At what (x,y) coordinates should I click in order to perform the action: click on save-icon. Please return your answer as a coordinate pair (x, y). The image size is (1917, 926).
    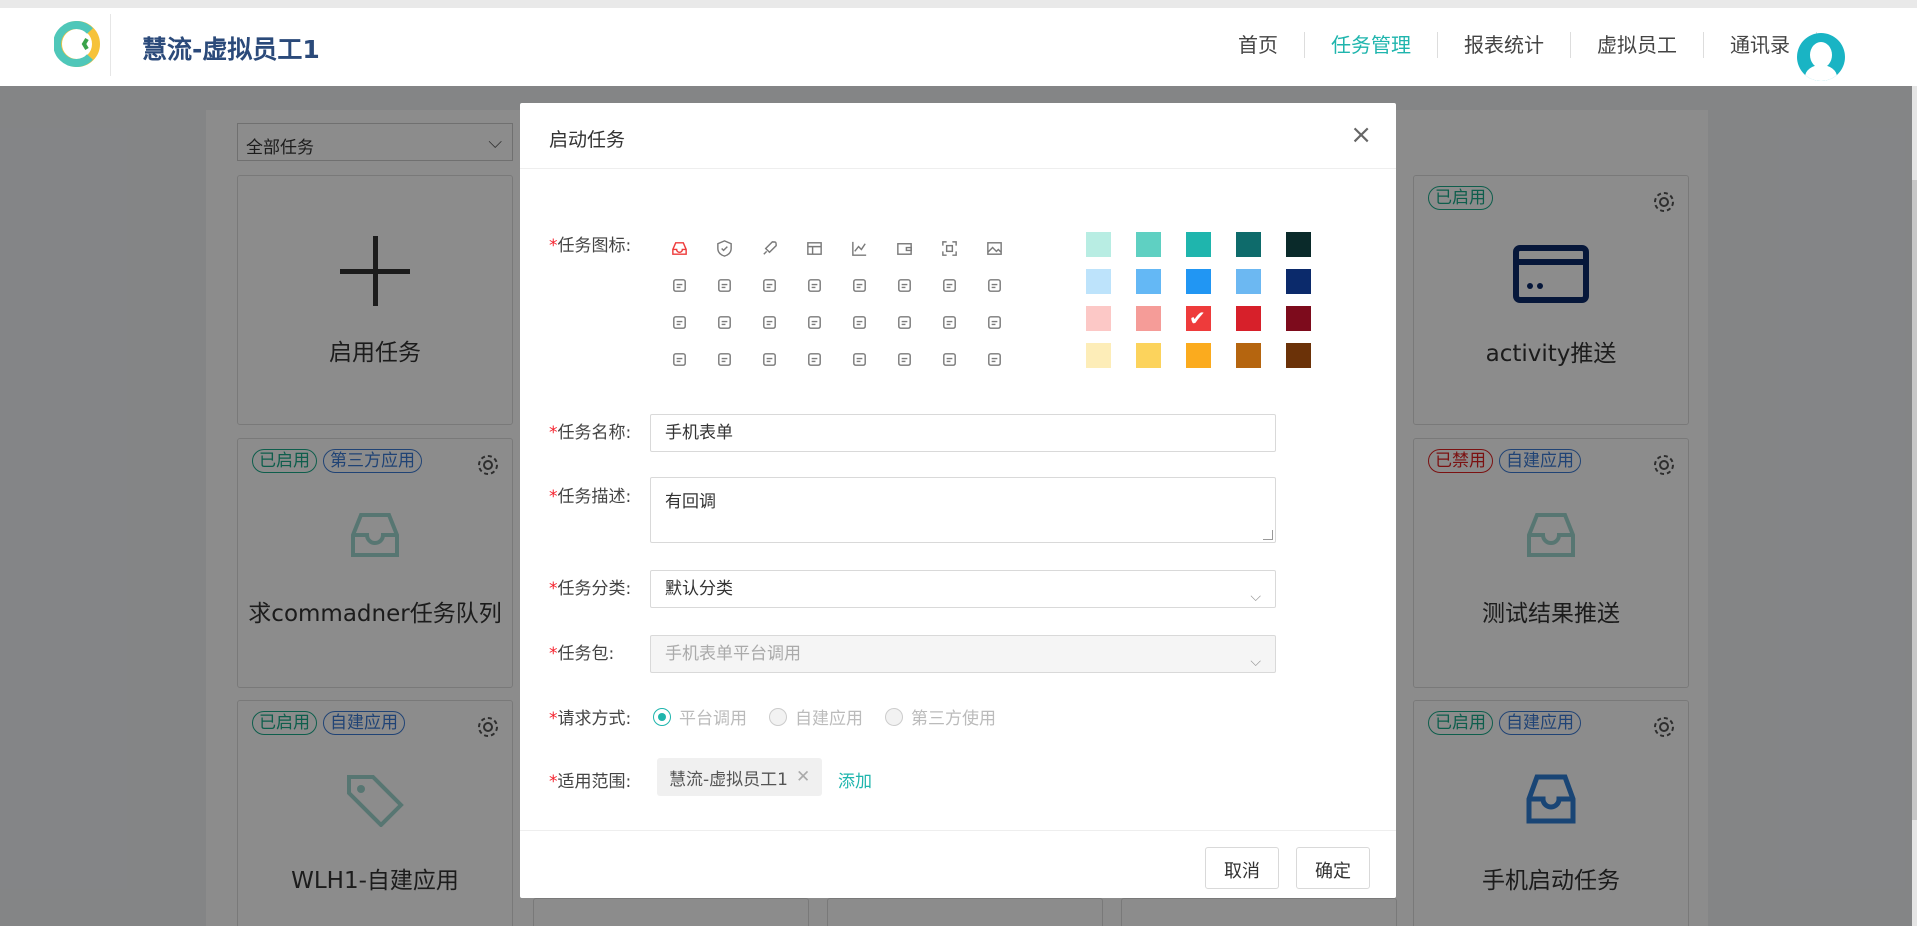
    Looking at the image, I should click on (904, 359).